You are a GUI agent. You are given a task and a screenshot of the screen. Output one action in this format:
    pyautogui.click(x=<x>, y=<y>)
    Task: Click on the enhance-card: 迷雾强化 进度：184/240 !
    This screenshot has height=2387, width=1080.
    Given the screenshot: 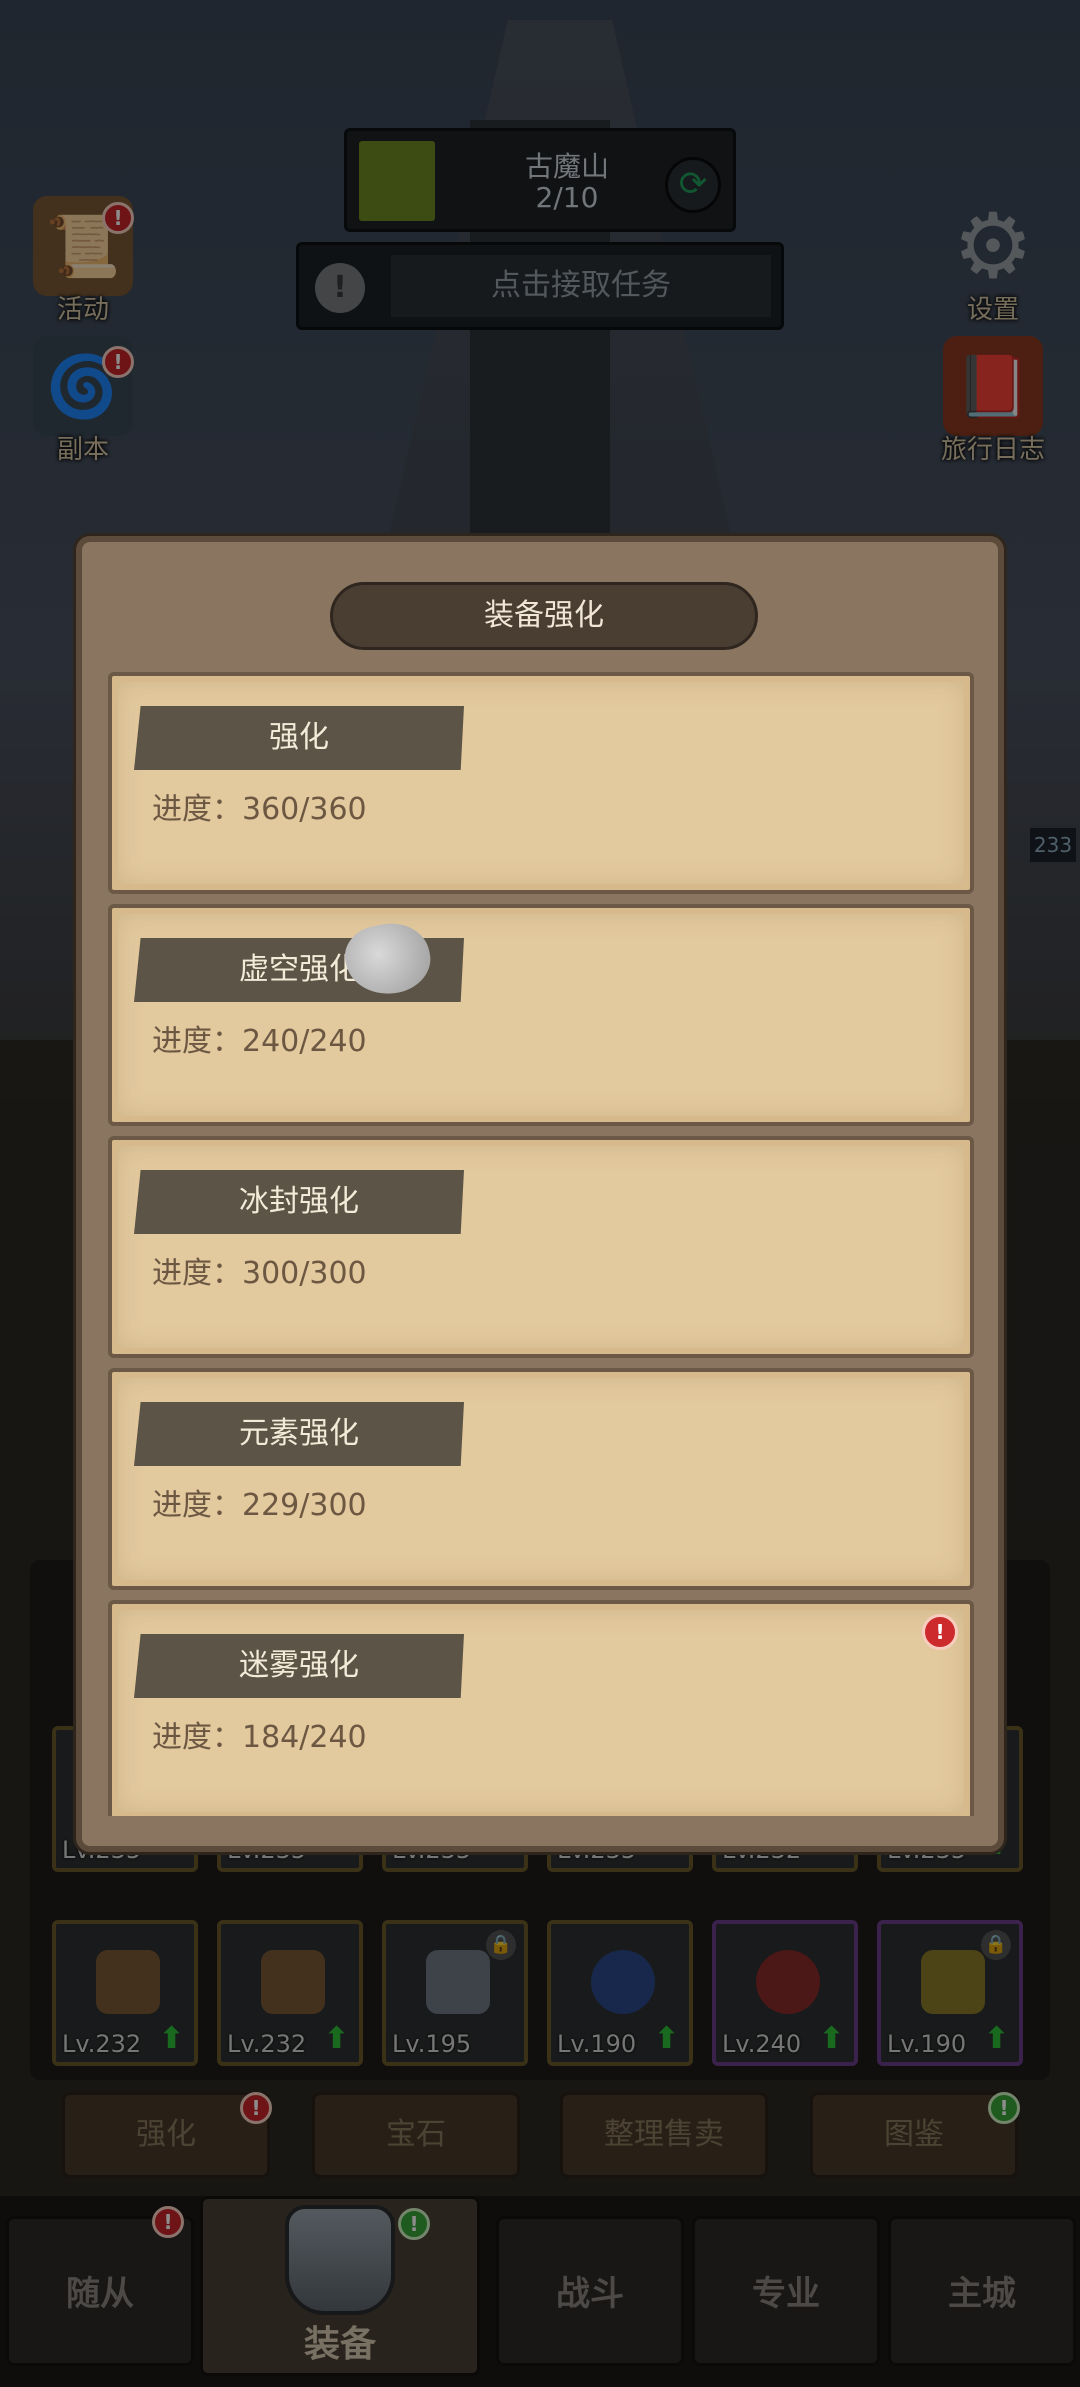 What is the action you would take?
    pyautogui.click(x=541, y=1708)
    